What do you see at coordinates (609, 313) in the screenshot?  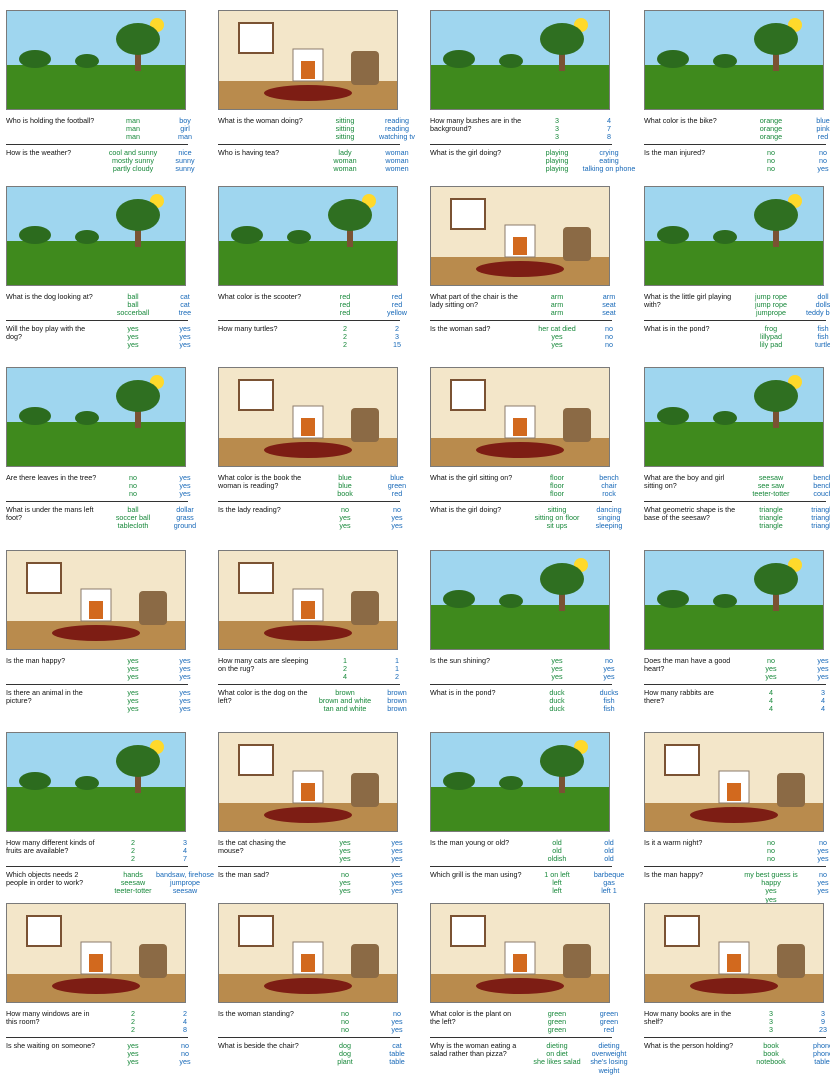 I see `answer-blue: seat` at bounding box center [609, 313].